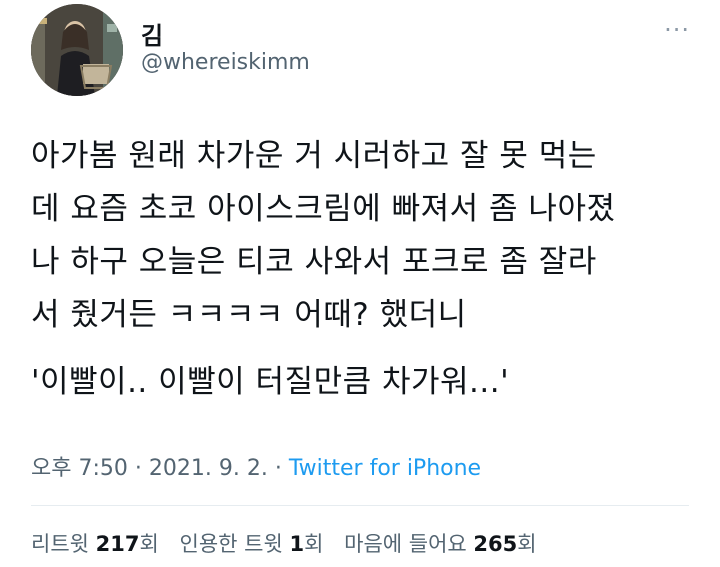  I want to click on retweets-stat: 리트윗 217회, so click(95, 544).